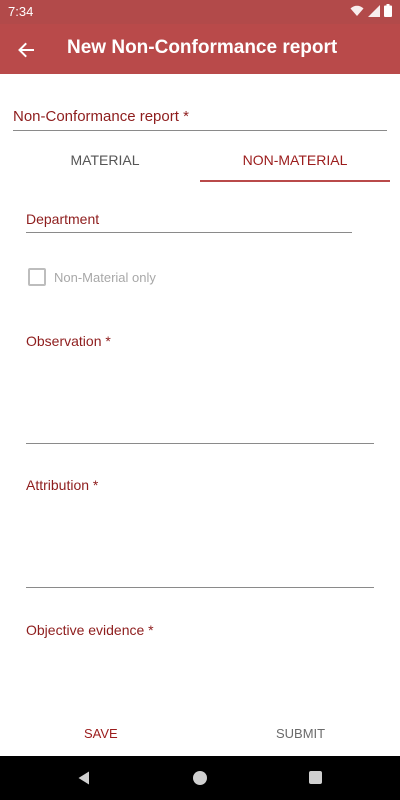 The width and height of the screenshot is (400, 800). I want to click on attribution-label: Attribution *, so click(62, 485).